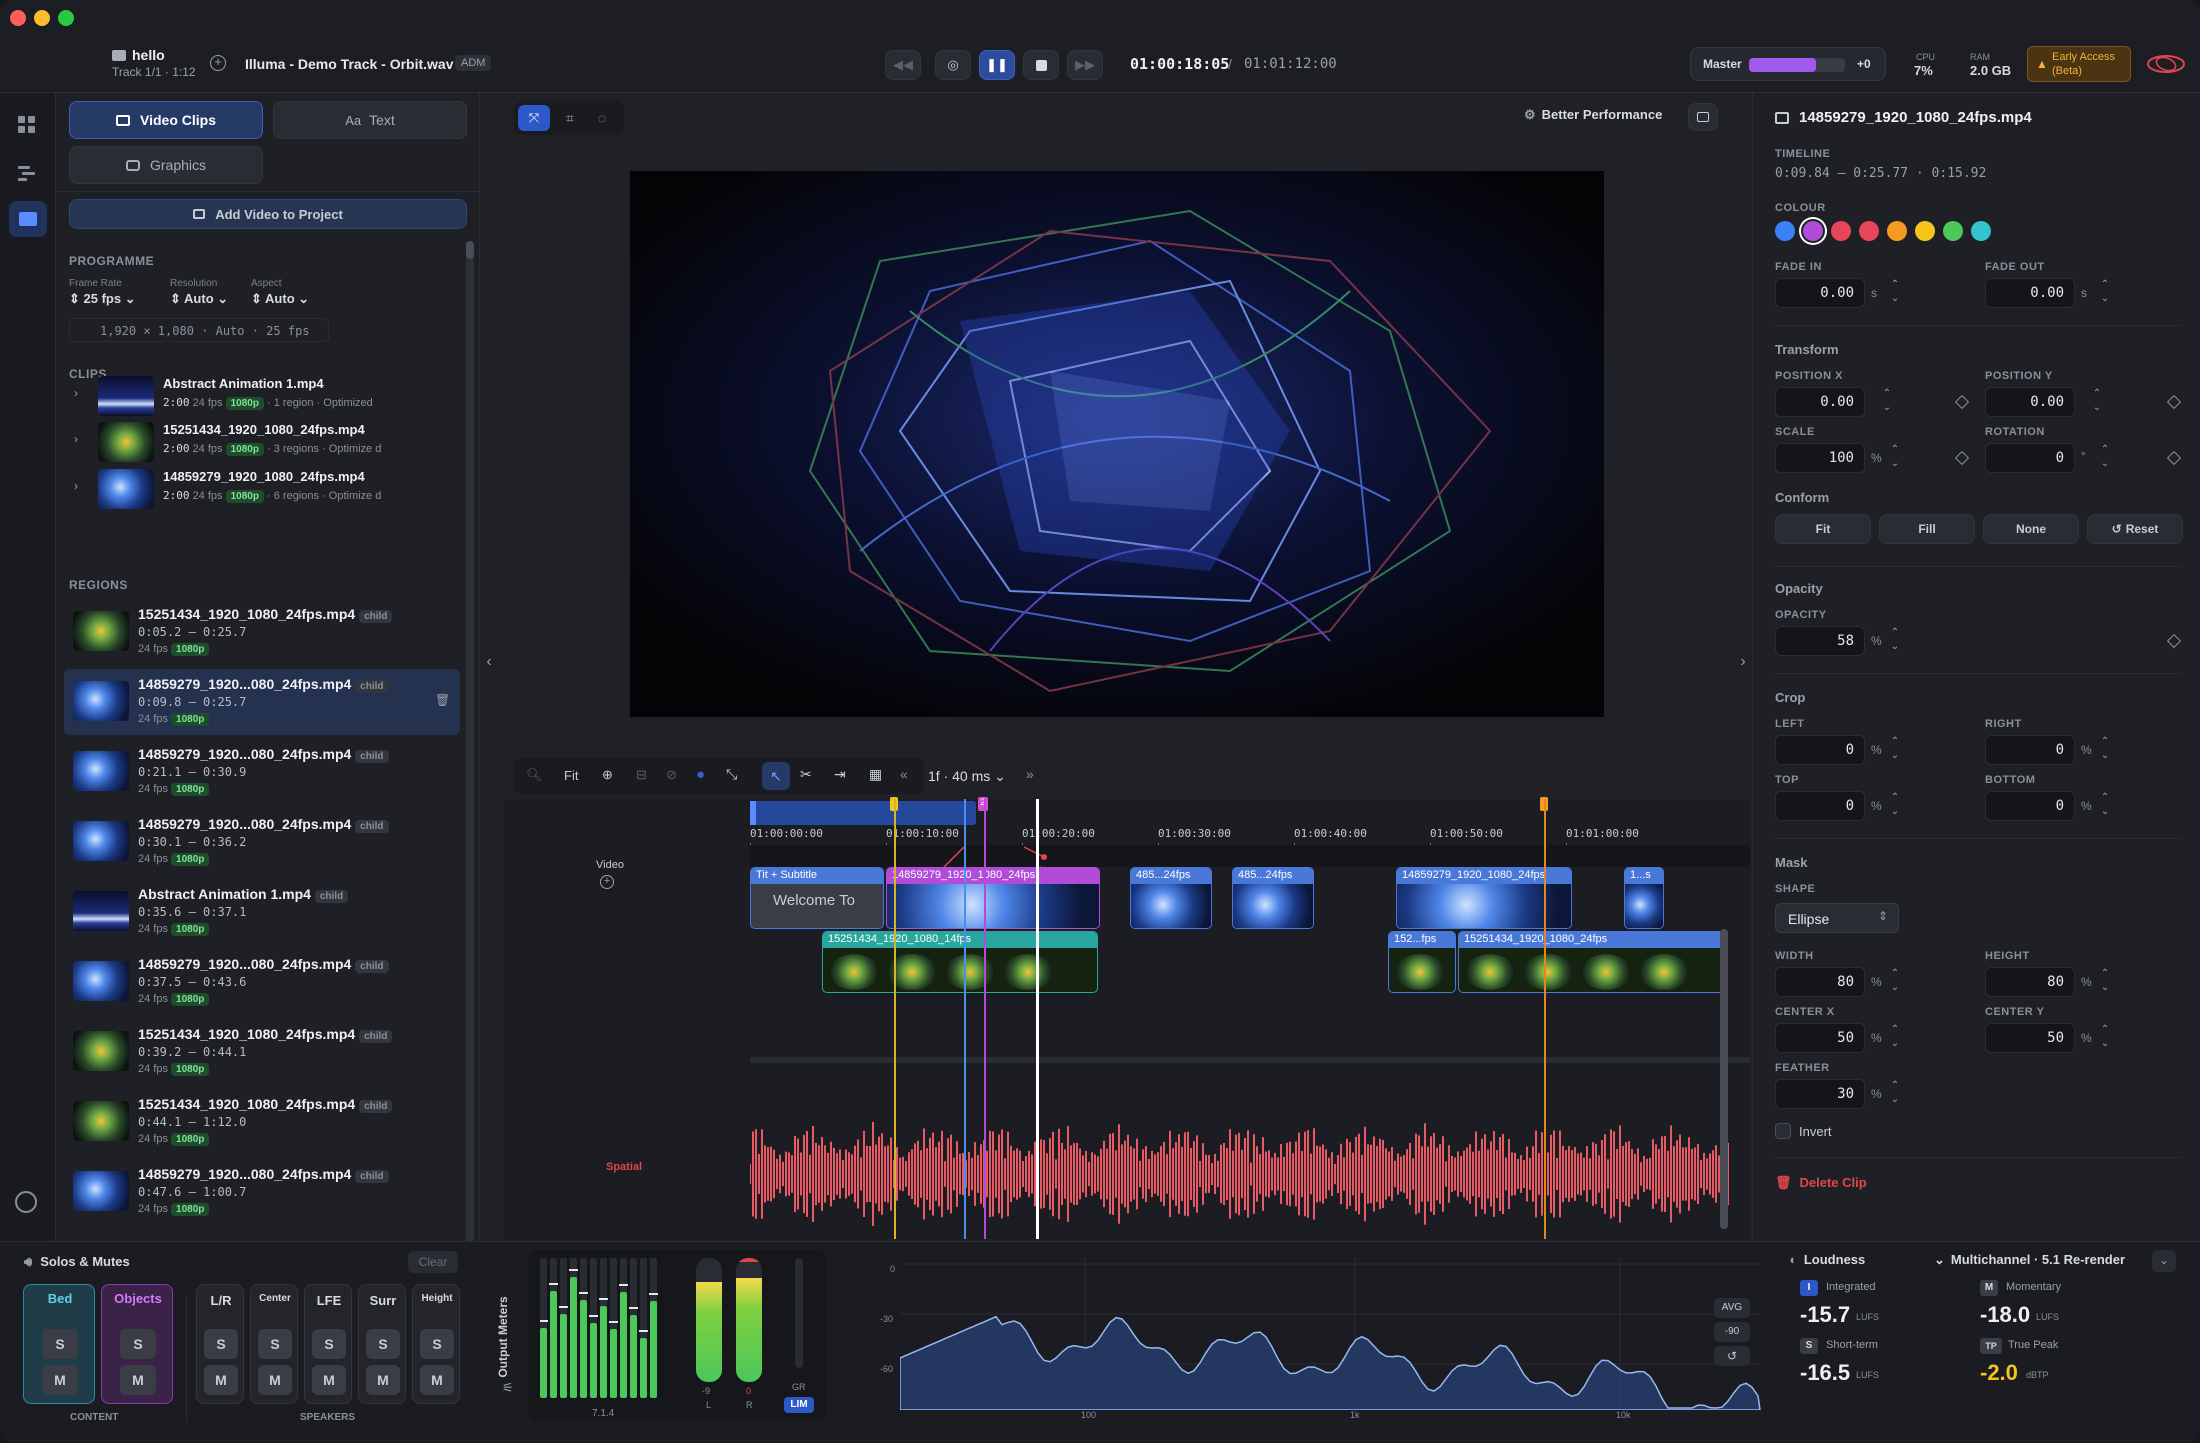 Image resolution: width=2200 pixels, height=1443 pixels. I want to click on timeline-video-clip: 1...s, so click(1644, 898).